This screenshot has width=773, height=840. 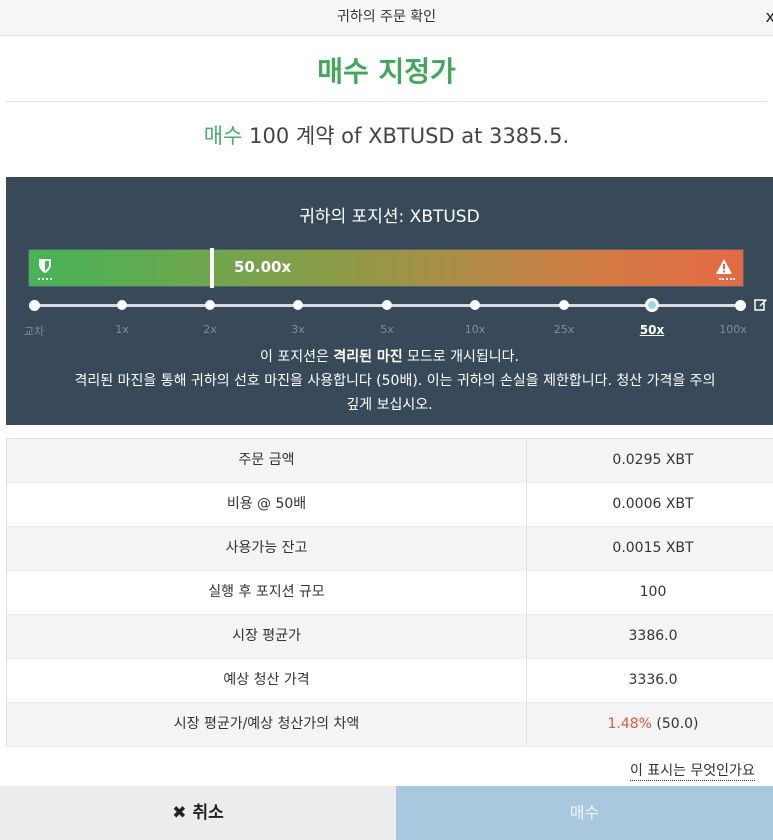 What do you see at coordinates (45, 268) in the screenshot?
I see `shield-icon` at bounding box center [45, 268].